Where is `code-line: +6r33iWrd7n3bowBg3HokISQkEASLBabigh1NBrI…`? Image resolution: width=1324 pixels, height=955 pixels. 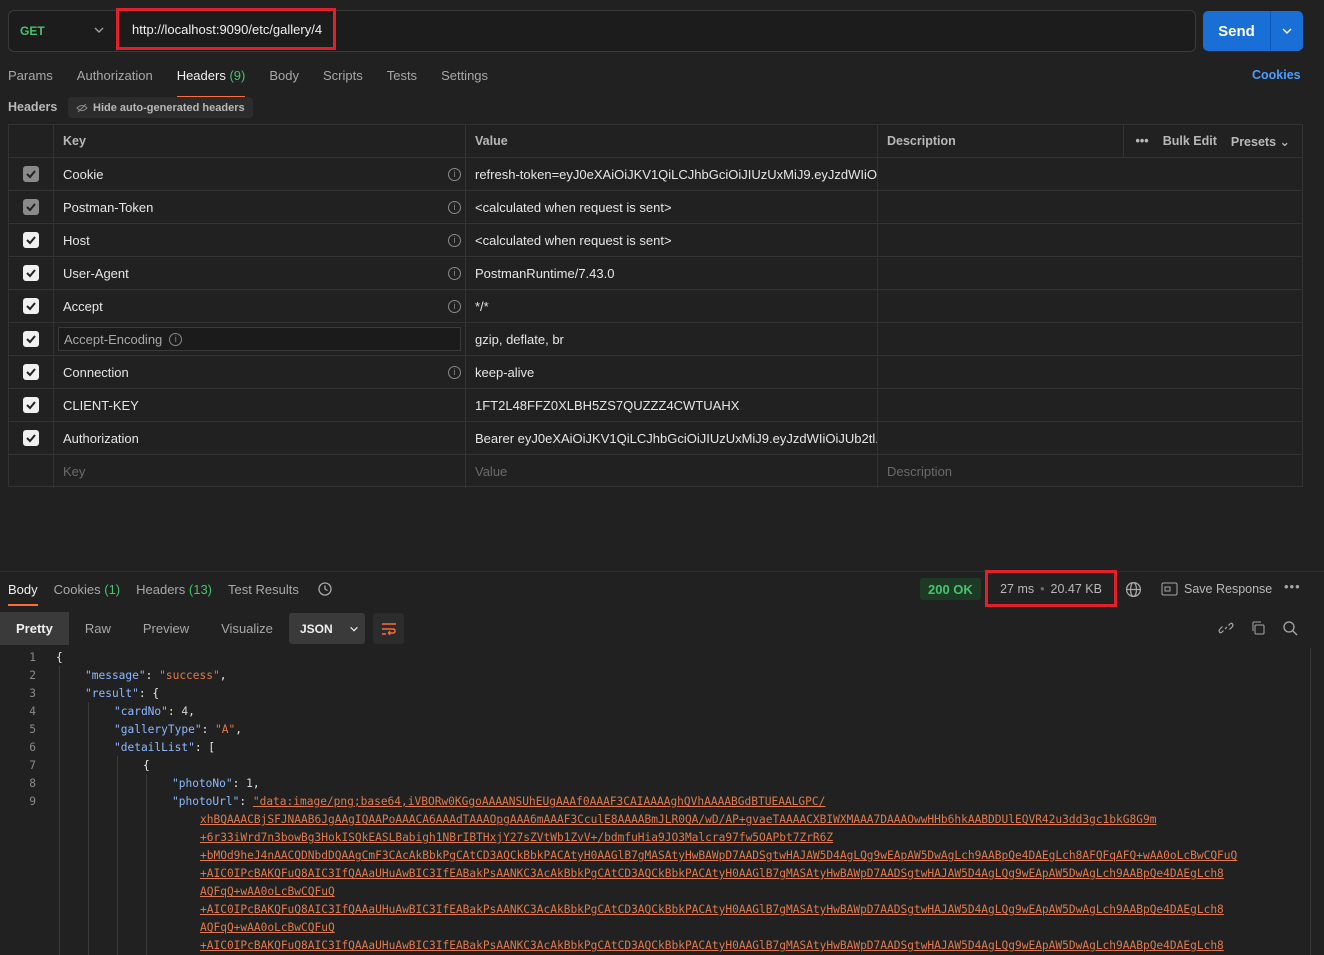
code-line: +6r33iWrd7n3bowBg3HokISQkEASLBabigh1NBrI… is located at coordinates (516, 837).